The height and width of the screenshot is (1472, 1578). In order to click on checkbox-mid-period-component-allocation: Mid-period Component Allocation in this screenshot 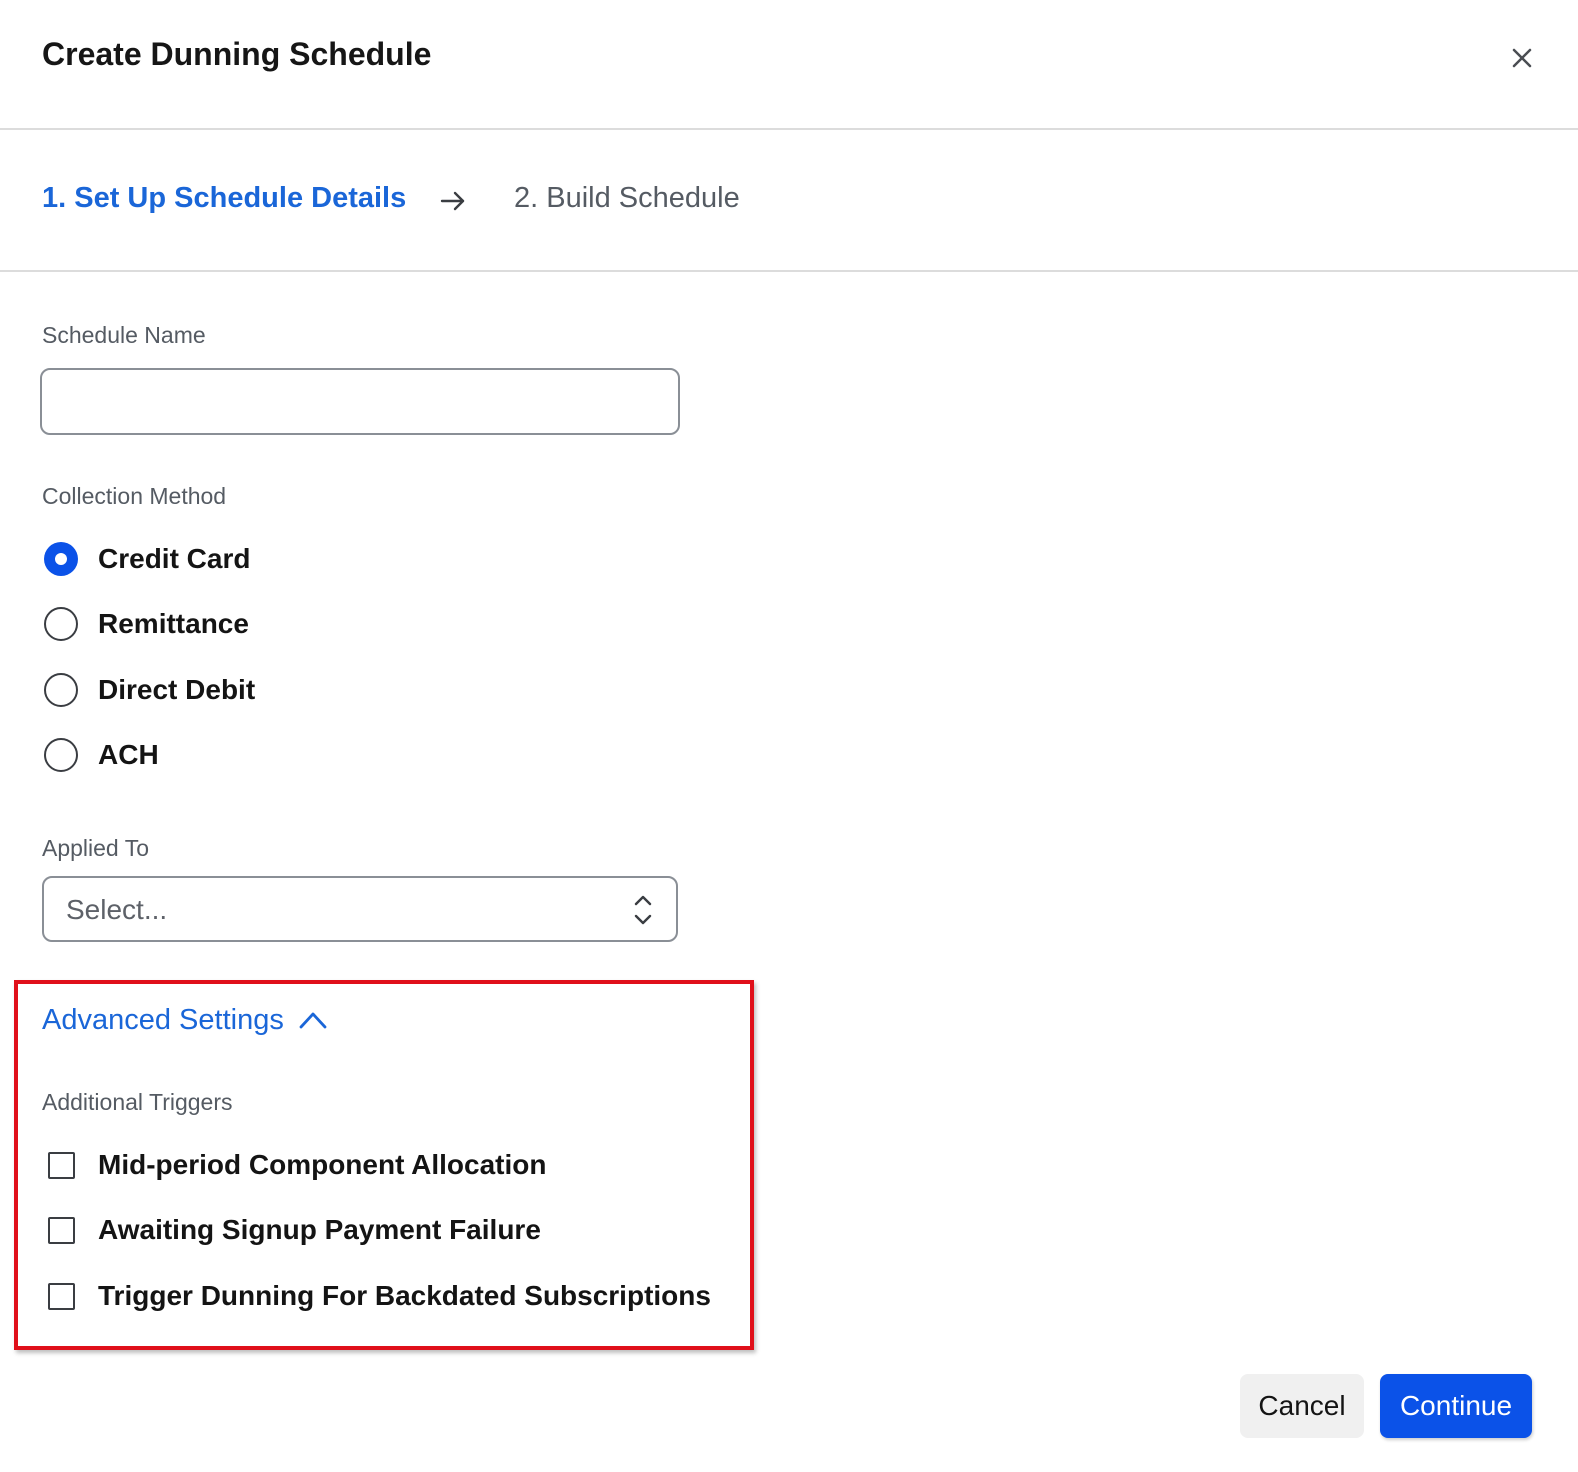, I will do `click(297, 1165)`.